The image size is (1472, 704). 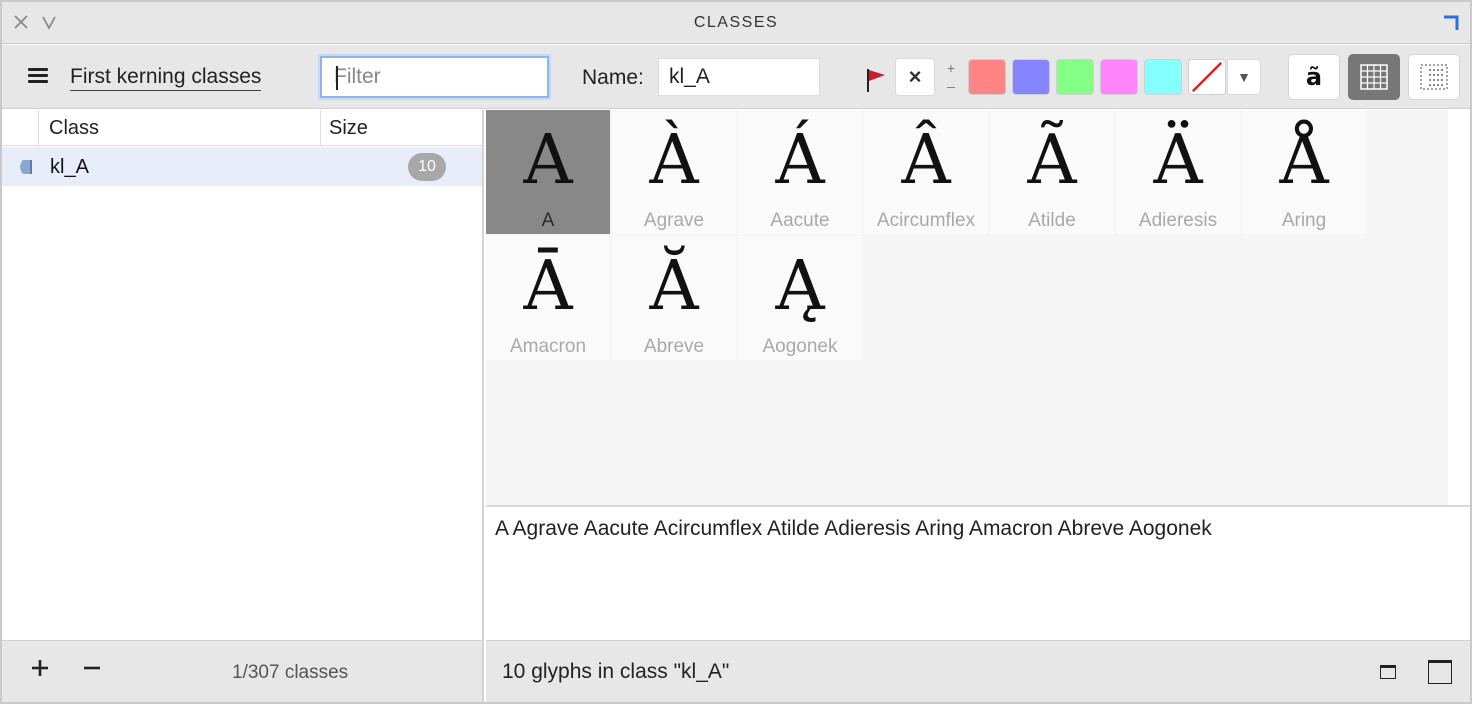 I want to click on grid-scrollbar, so click(x=1459, y=307).